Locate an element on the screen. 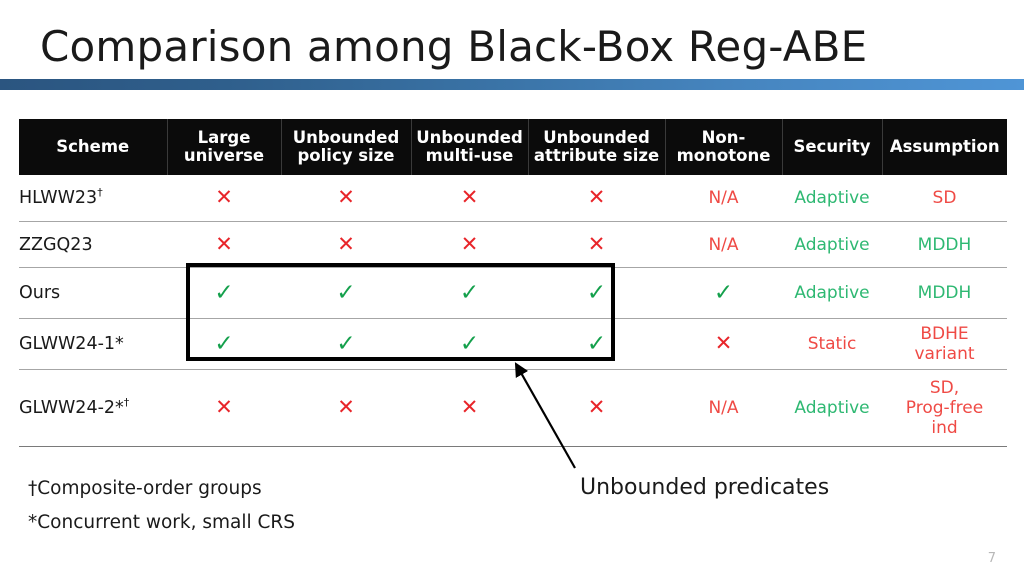  cell-assumption: SD is located at coordinates (944, 198).